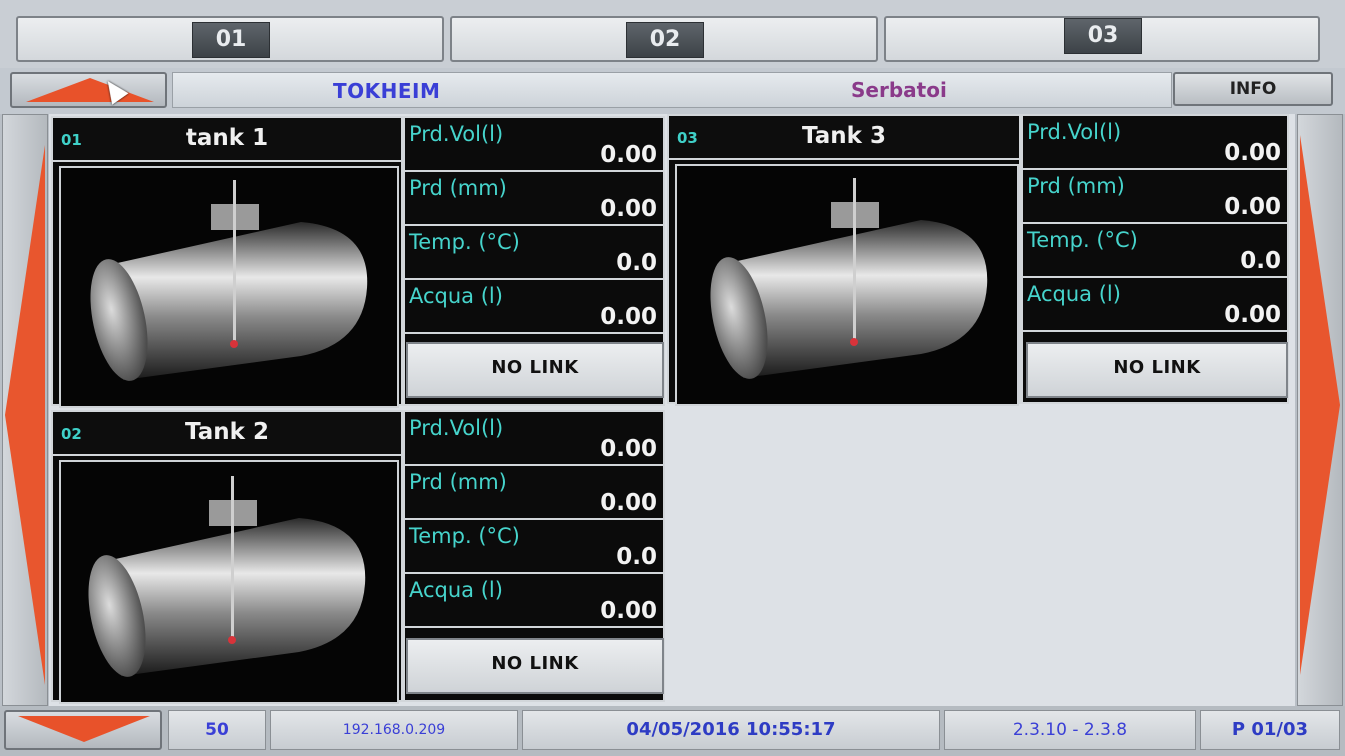 Image resolution: width=1345 pixels, height=756 pixels. Describe the element at coordinates (1070, 730) in the screenshot. I see `footer-version: 2.3.10 - 2.3.8` at that location.